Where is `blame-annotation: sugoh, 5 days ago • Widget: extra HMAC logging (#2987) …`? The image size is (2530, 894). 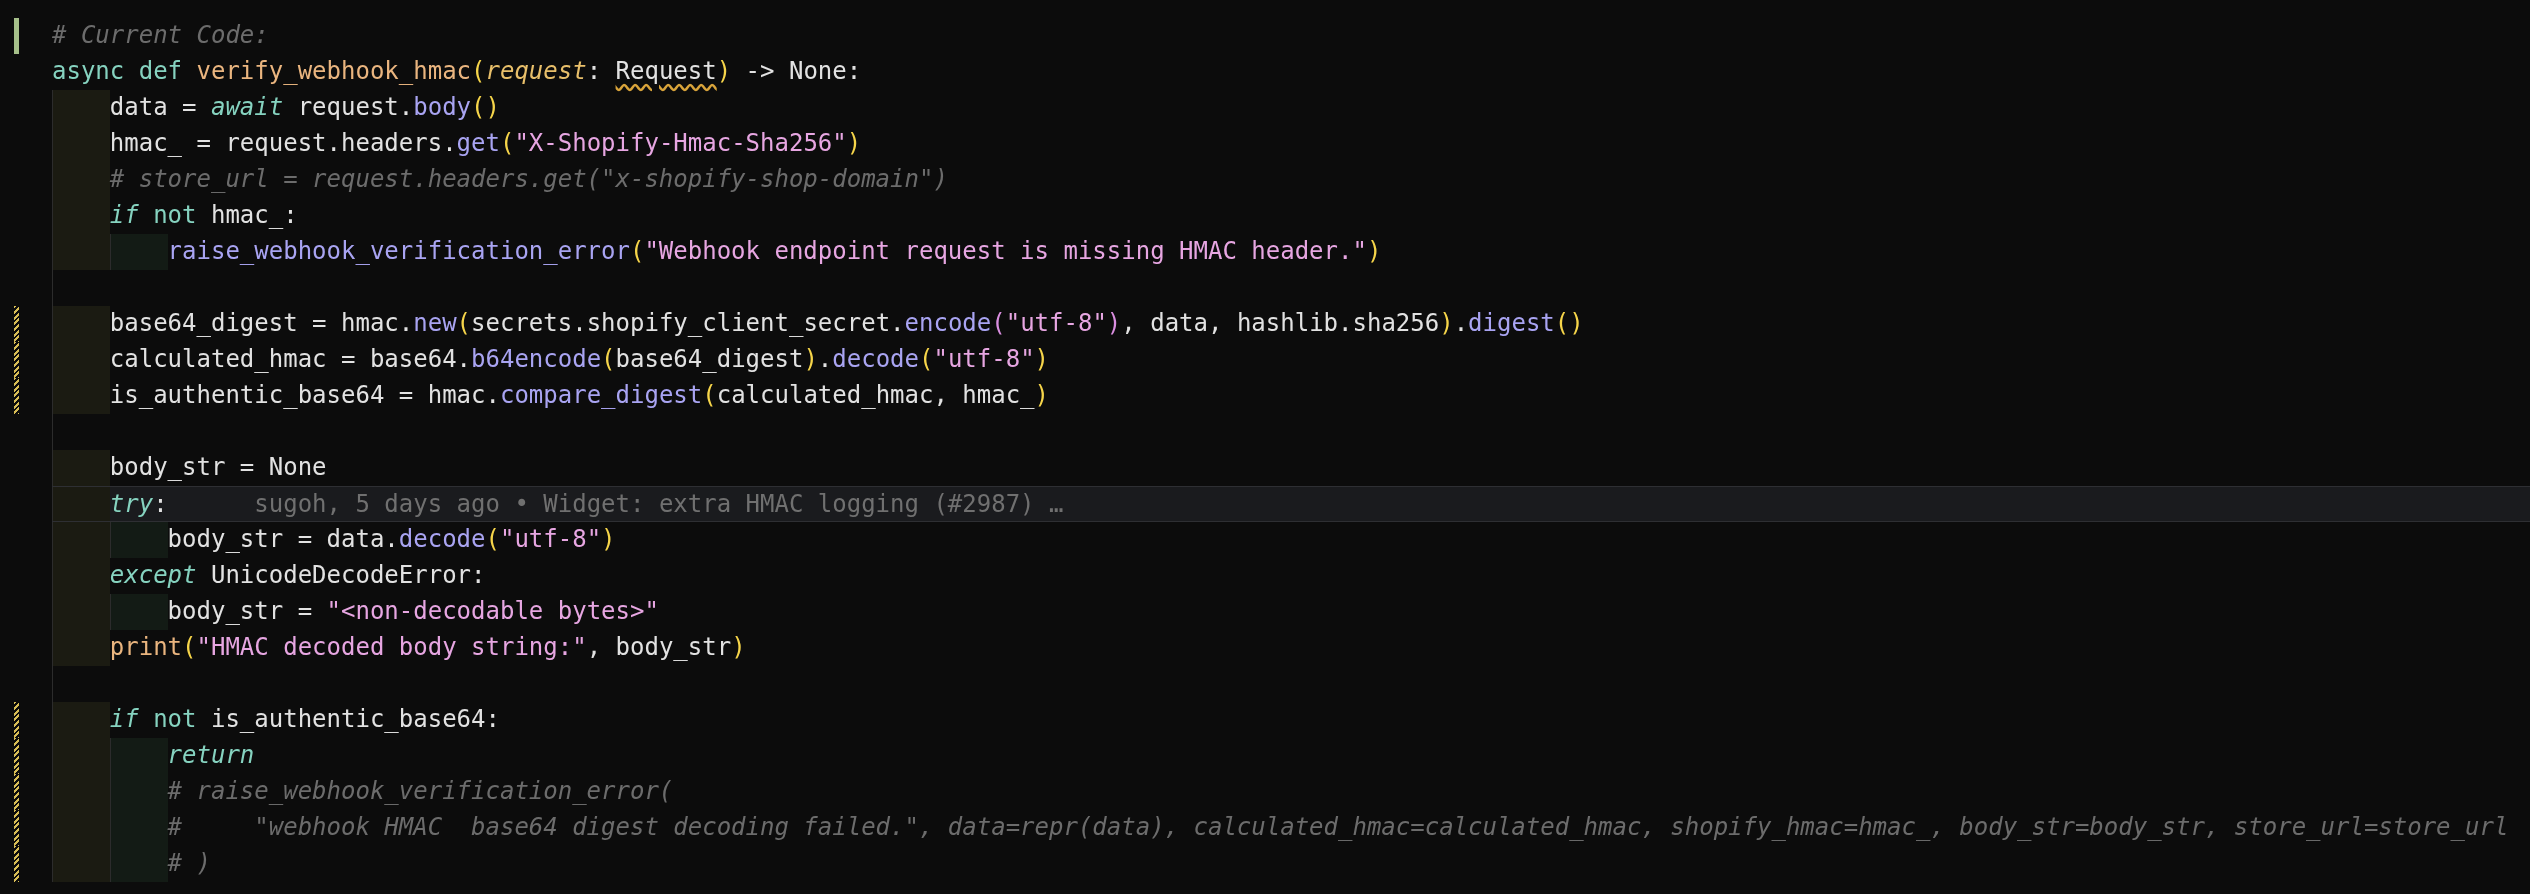 blame-annotation: sugoh, 5 days ago • Widget: extra HMAC logging (#2987) … is located at coordinates (659, 504).